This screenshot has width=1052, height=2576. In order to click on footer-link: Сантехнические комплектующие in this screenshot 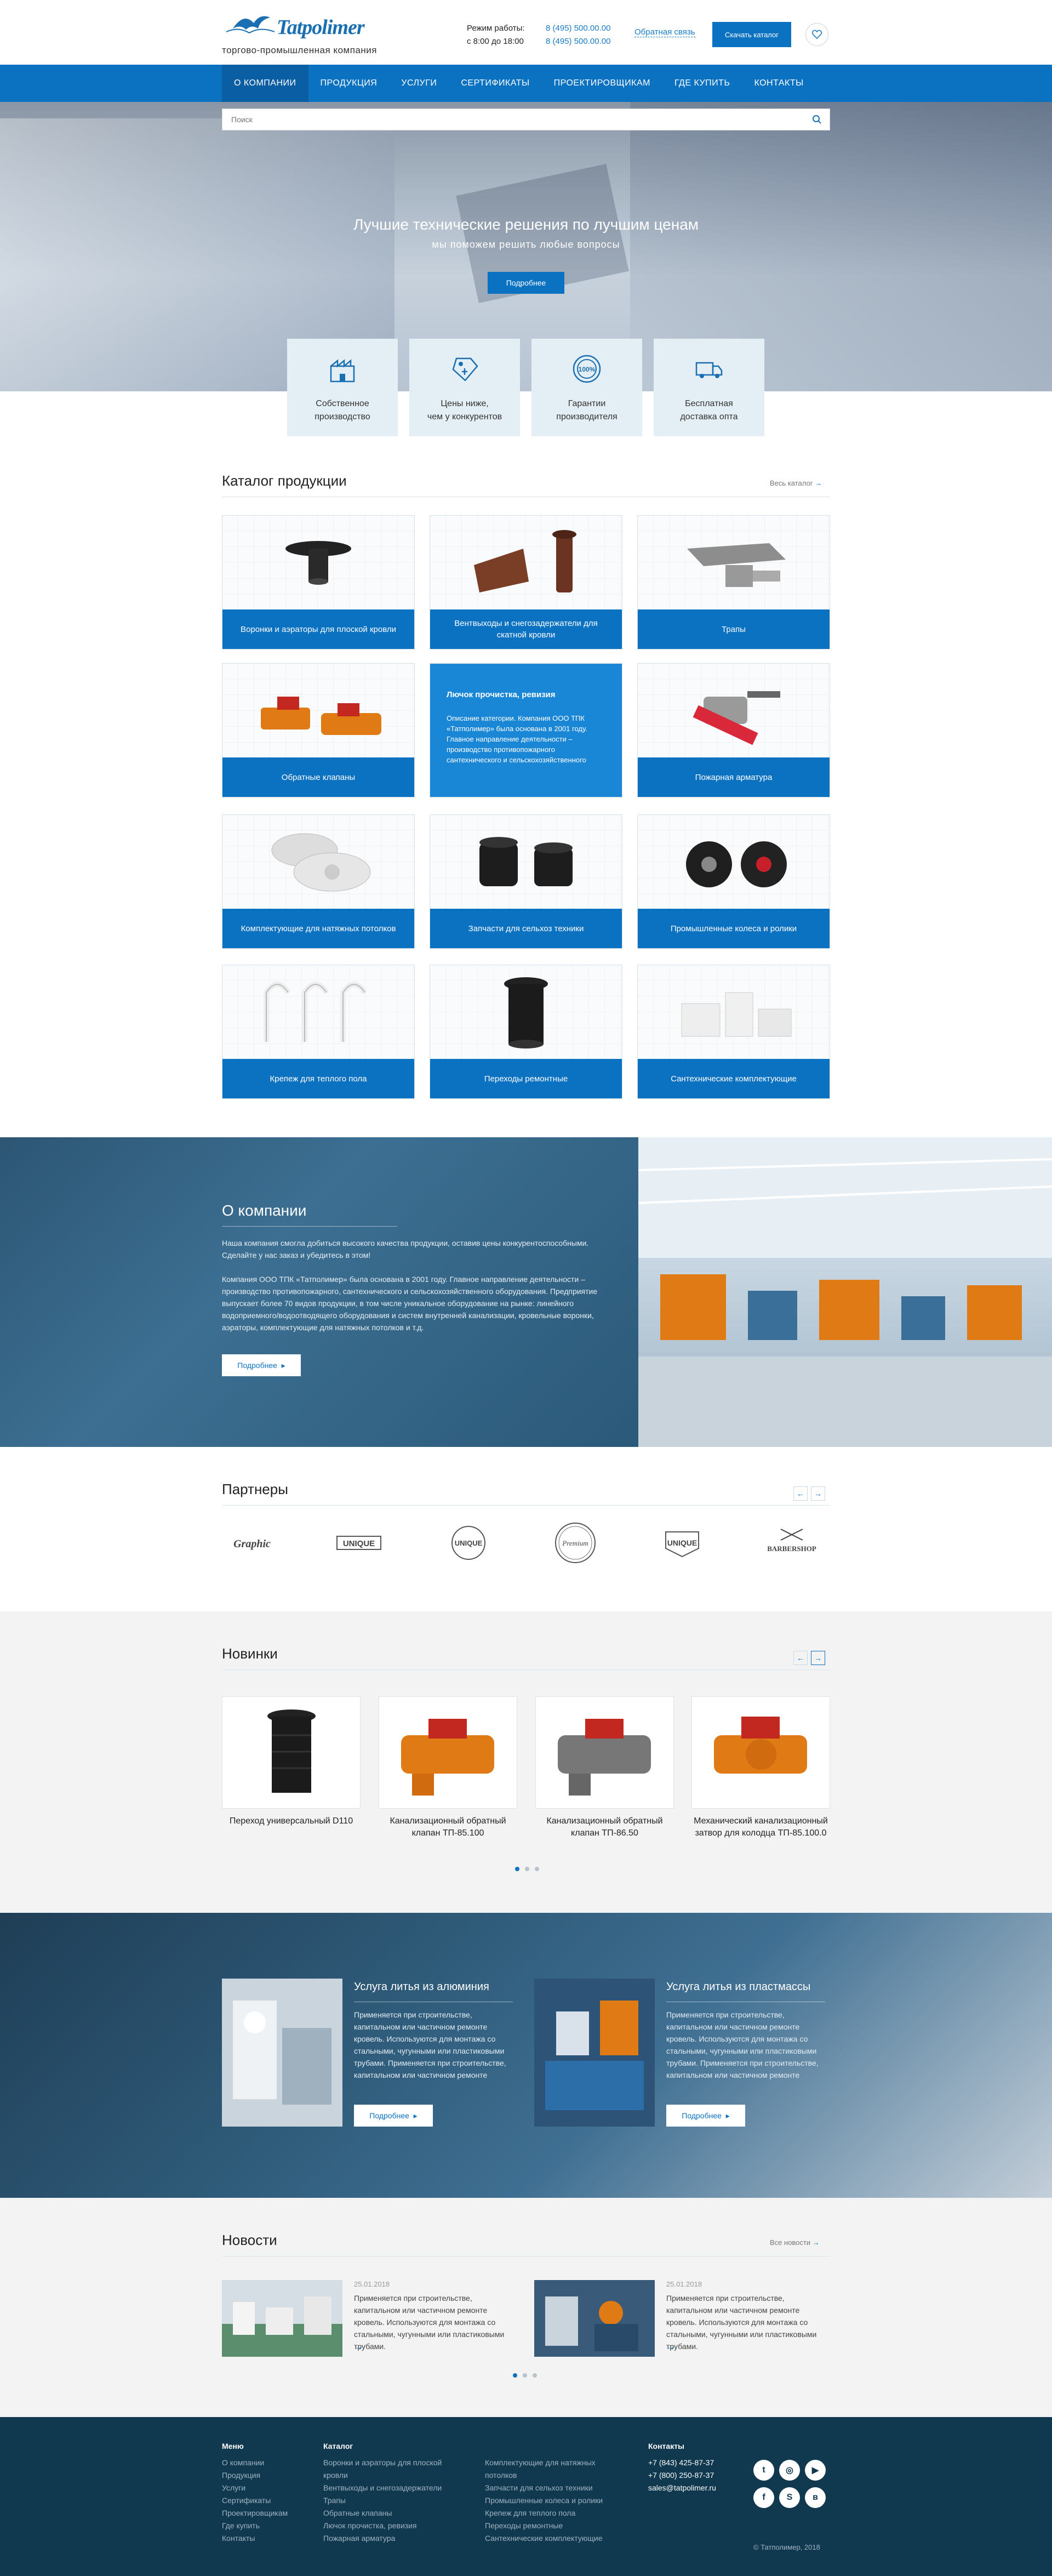, I will do `click(544, 2538)`.